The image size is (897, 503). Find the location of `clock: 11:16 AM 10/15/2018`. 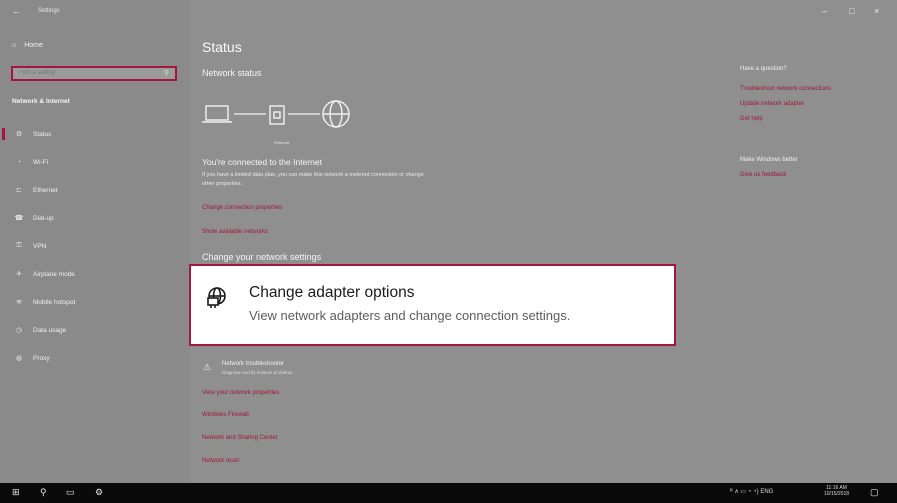

clock: 11:16 AM 10/15/2018 is located at coordinates (836, 491).